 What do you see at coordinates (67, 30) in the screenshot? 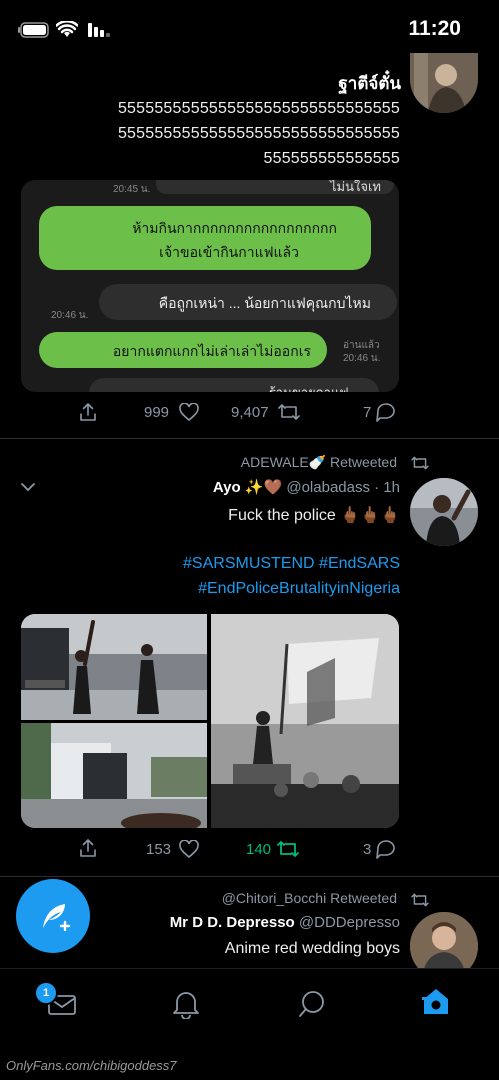
I see `wifi-icon` at bounding box center [67, 30].